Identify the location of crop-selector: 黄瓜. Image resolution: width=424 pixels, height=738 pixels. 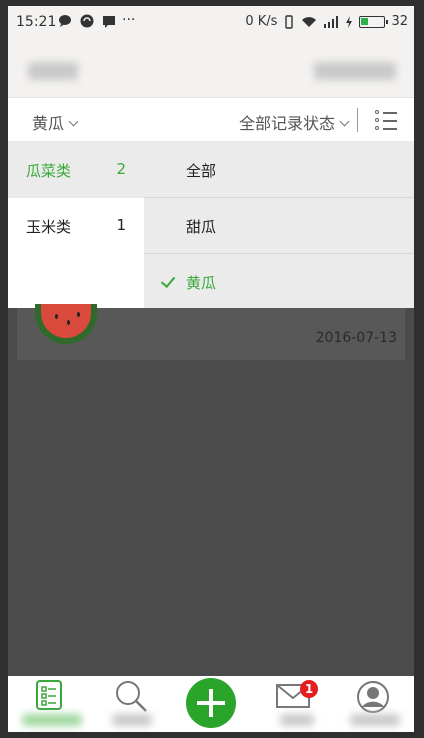
(55, 122).